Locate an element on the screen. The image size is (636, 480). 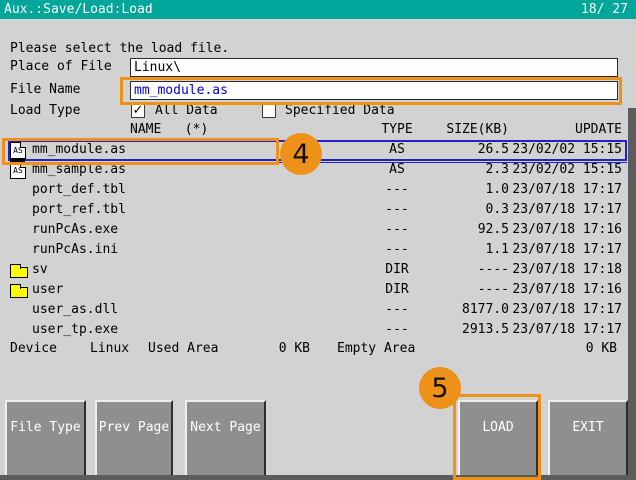
exit-button: EXIT is located at coordinates (588, 438).